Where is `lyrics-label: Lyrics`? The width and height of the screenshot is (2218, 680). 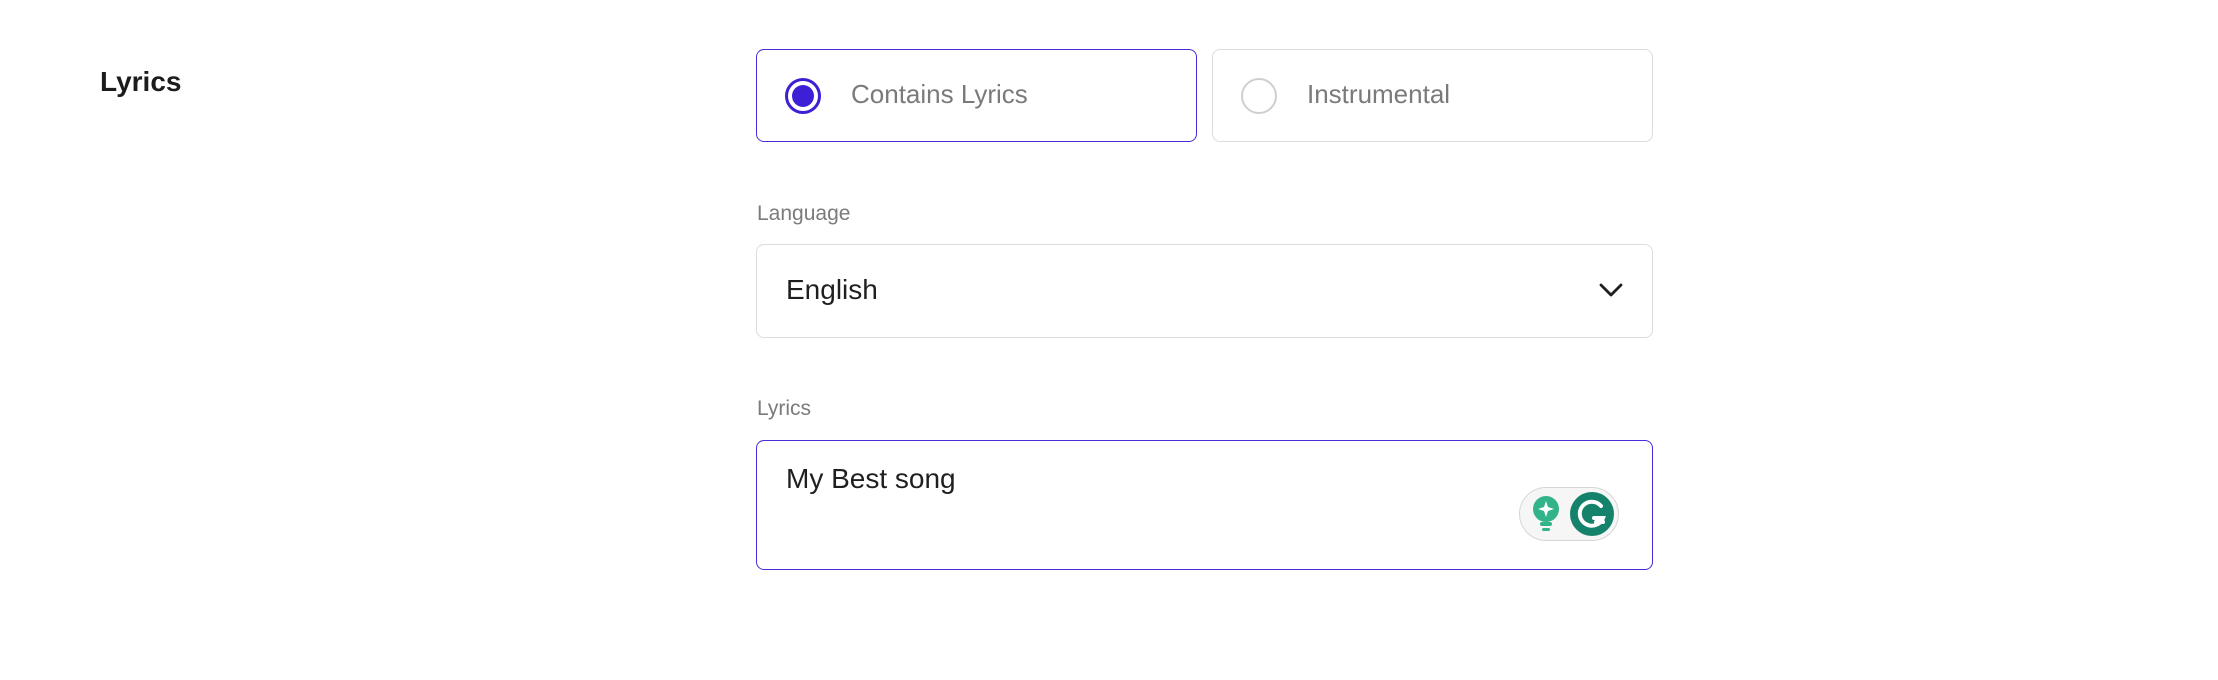 lyrics-label: Lyrics is located at coordinates (784, 408).